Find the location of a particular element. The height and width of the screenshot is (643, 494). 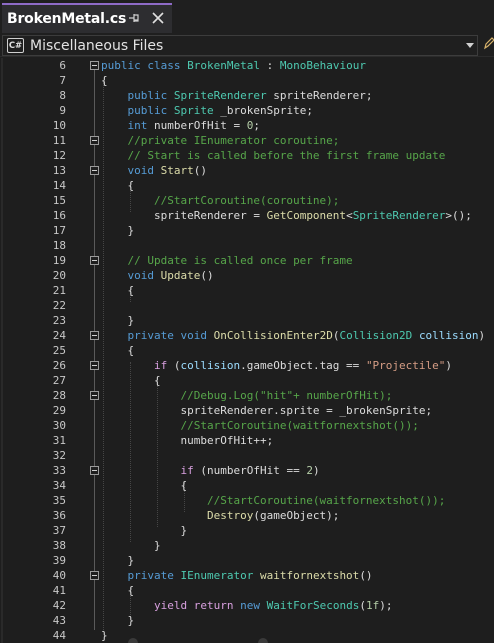

chevron-down-icon is located at coordinates (470, 45).